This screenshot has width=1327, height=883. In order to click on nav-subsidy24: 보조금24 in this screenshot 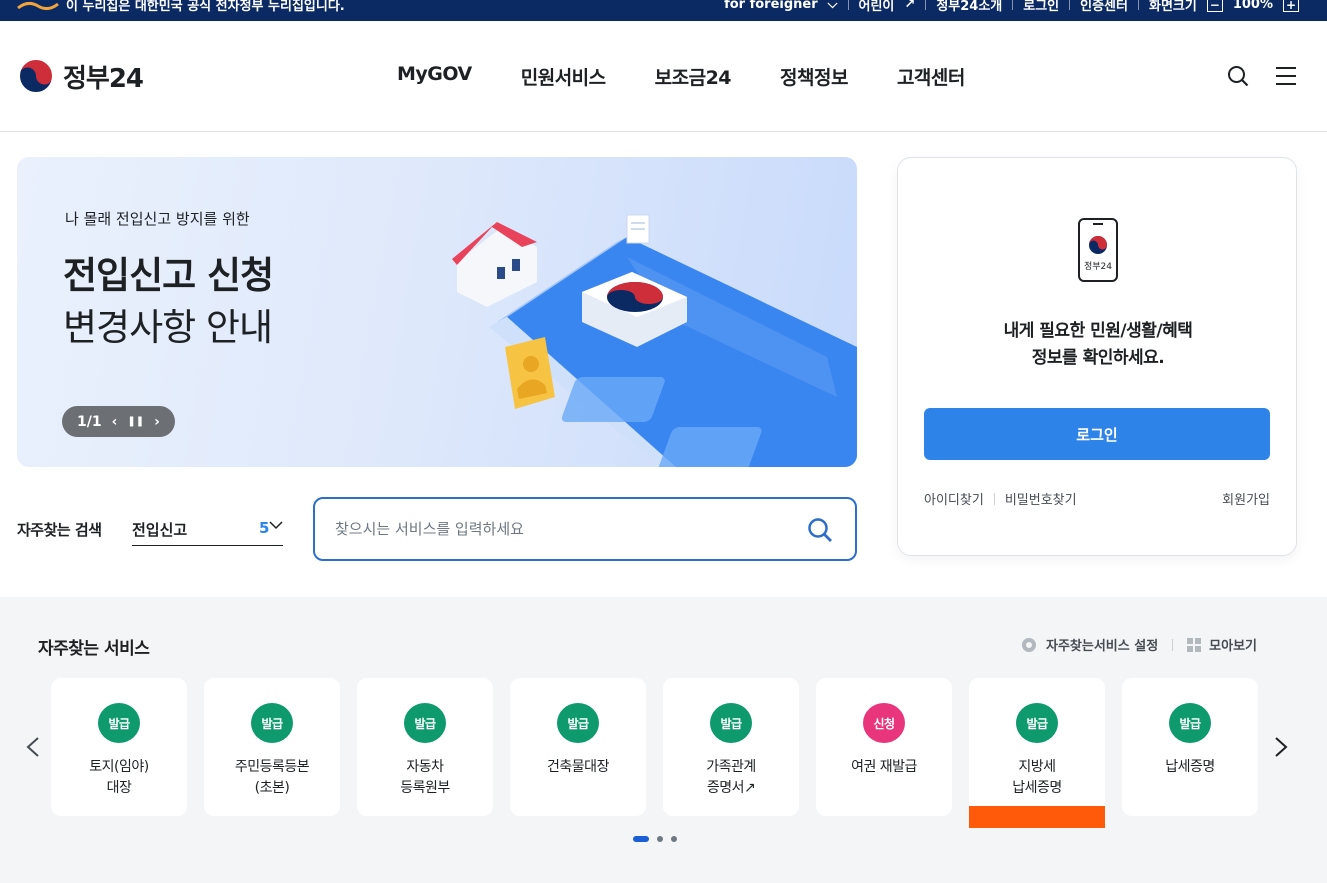, I will do `click(693, 76)`.